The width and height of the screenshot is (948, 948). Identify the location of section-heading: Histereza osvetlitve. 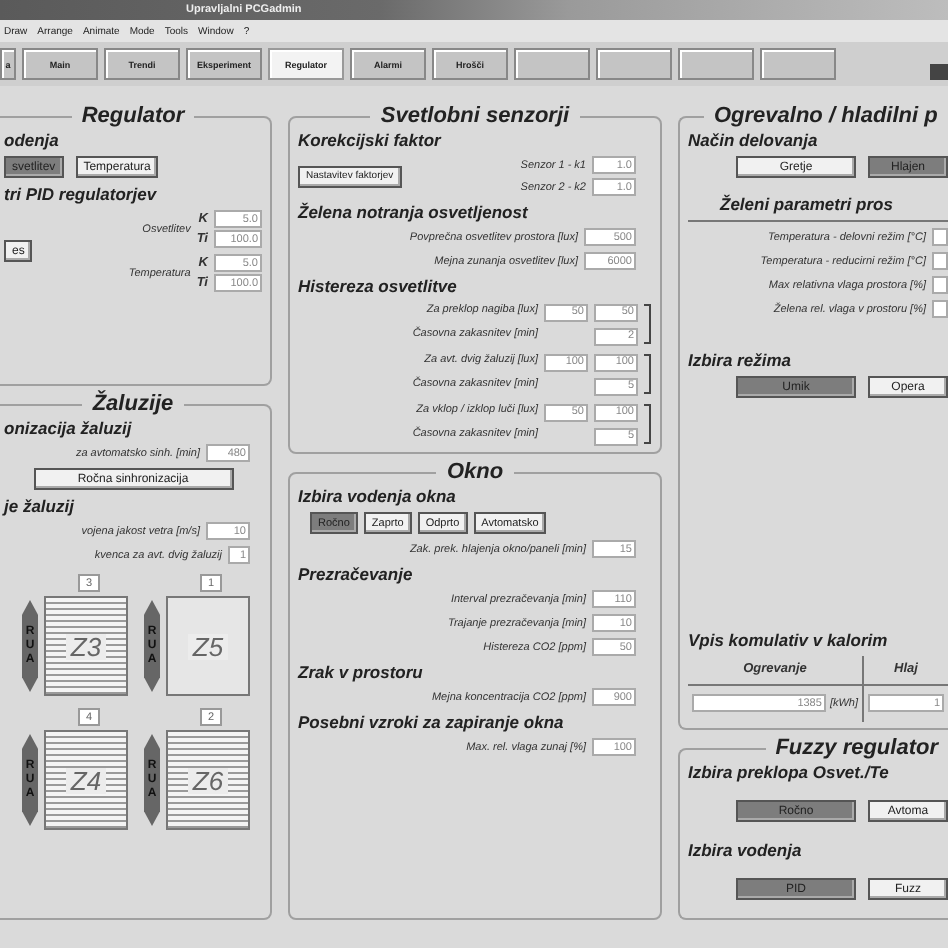
(378, 286).